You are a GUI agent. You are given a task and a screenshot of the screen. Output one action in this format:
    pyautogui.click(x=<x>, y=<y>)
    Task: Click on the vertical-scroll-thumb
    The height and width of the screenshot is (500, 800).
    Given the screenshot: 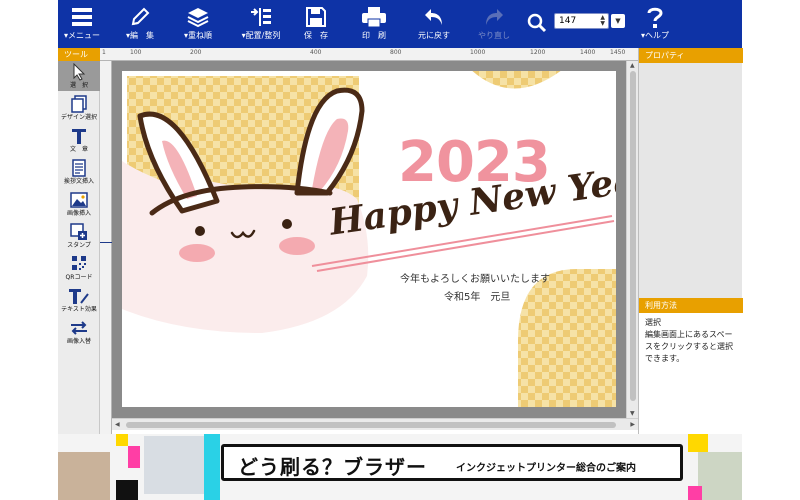 What is the action you would take?
    pyautogui.click(x=633, y=236)
    